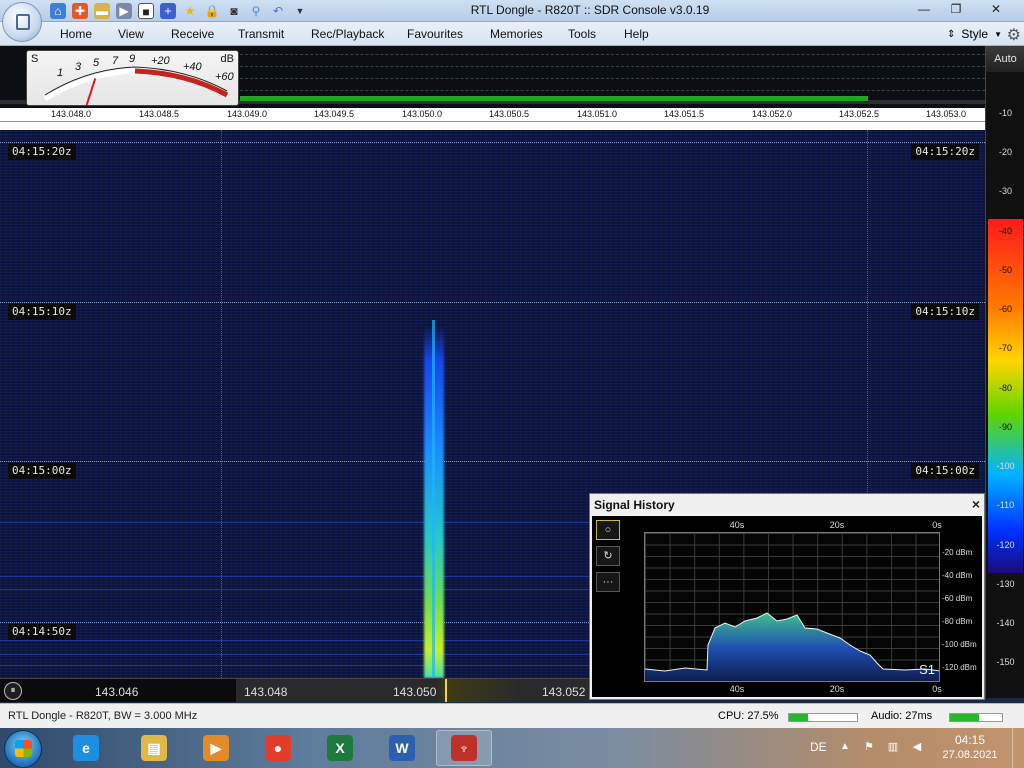  I want to click on time-label-bottom: 40s, so click(737, 689).